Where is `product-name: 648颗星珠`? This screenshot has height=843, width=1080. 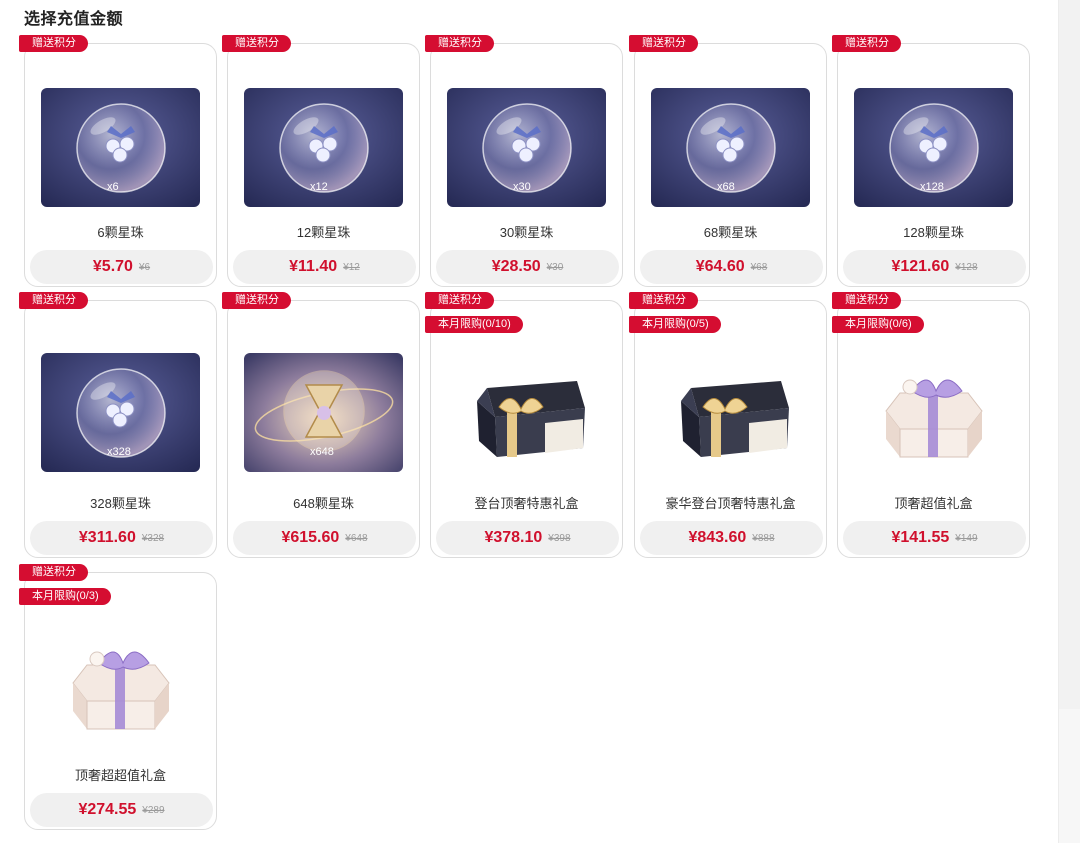
product-name: 648颗星珠 is located at coordinates (323, 503).